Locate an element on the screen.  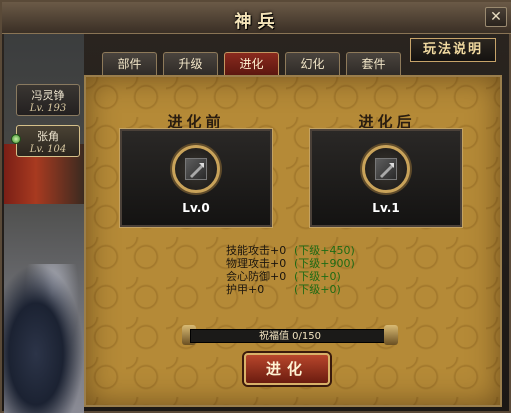
close-button: ✕ is located at coordinates (496, 17).